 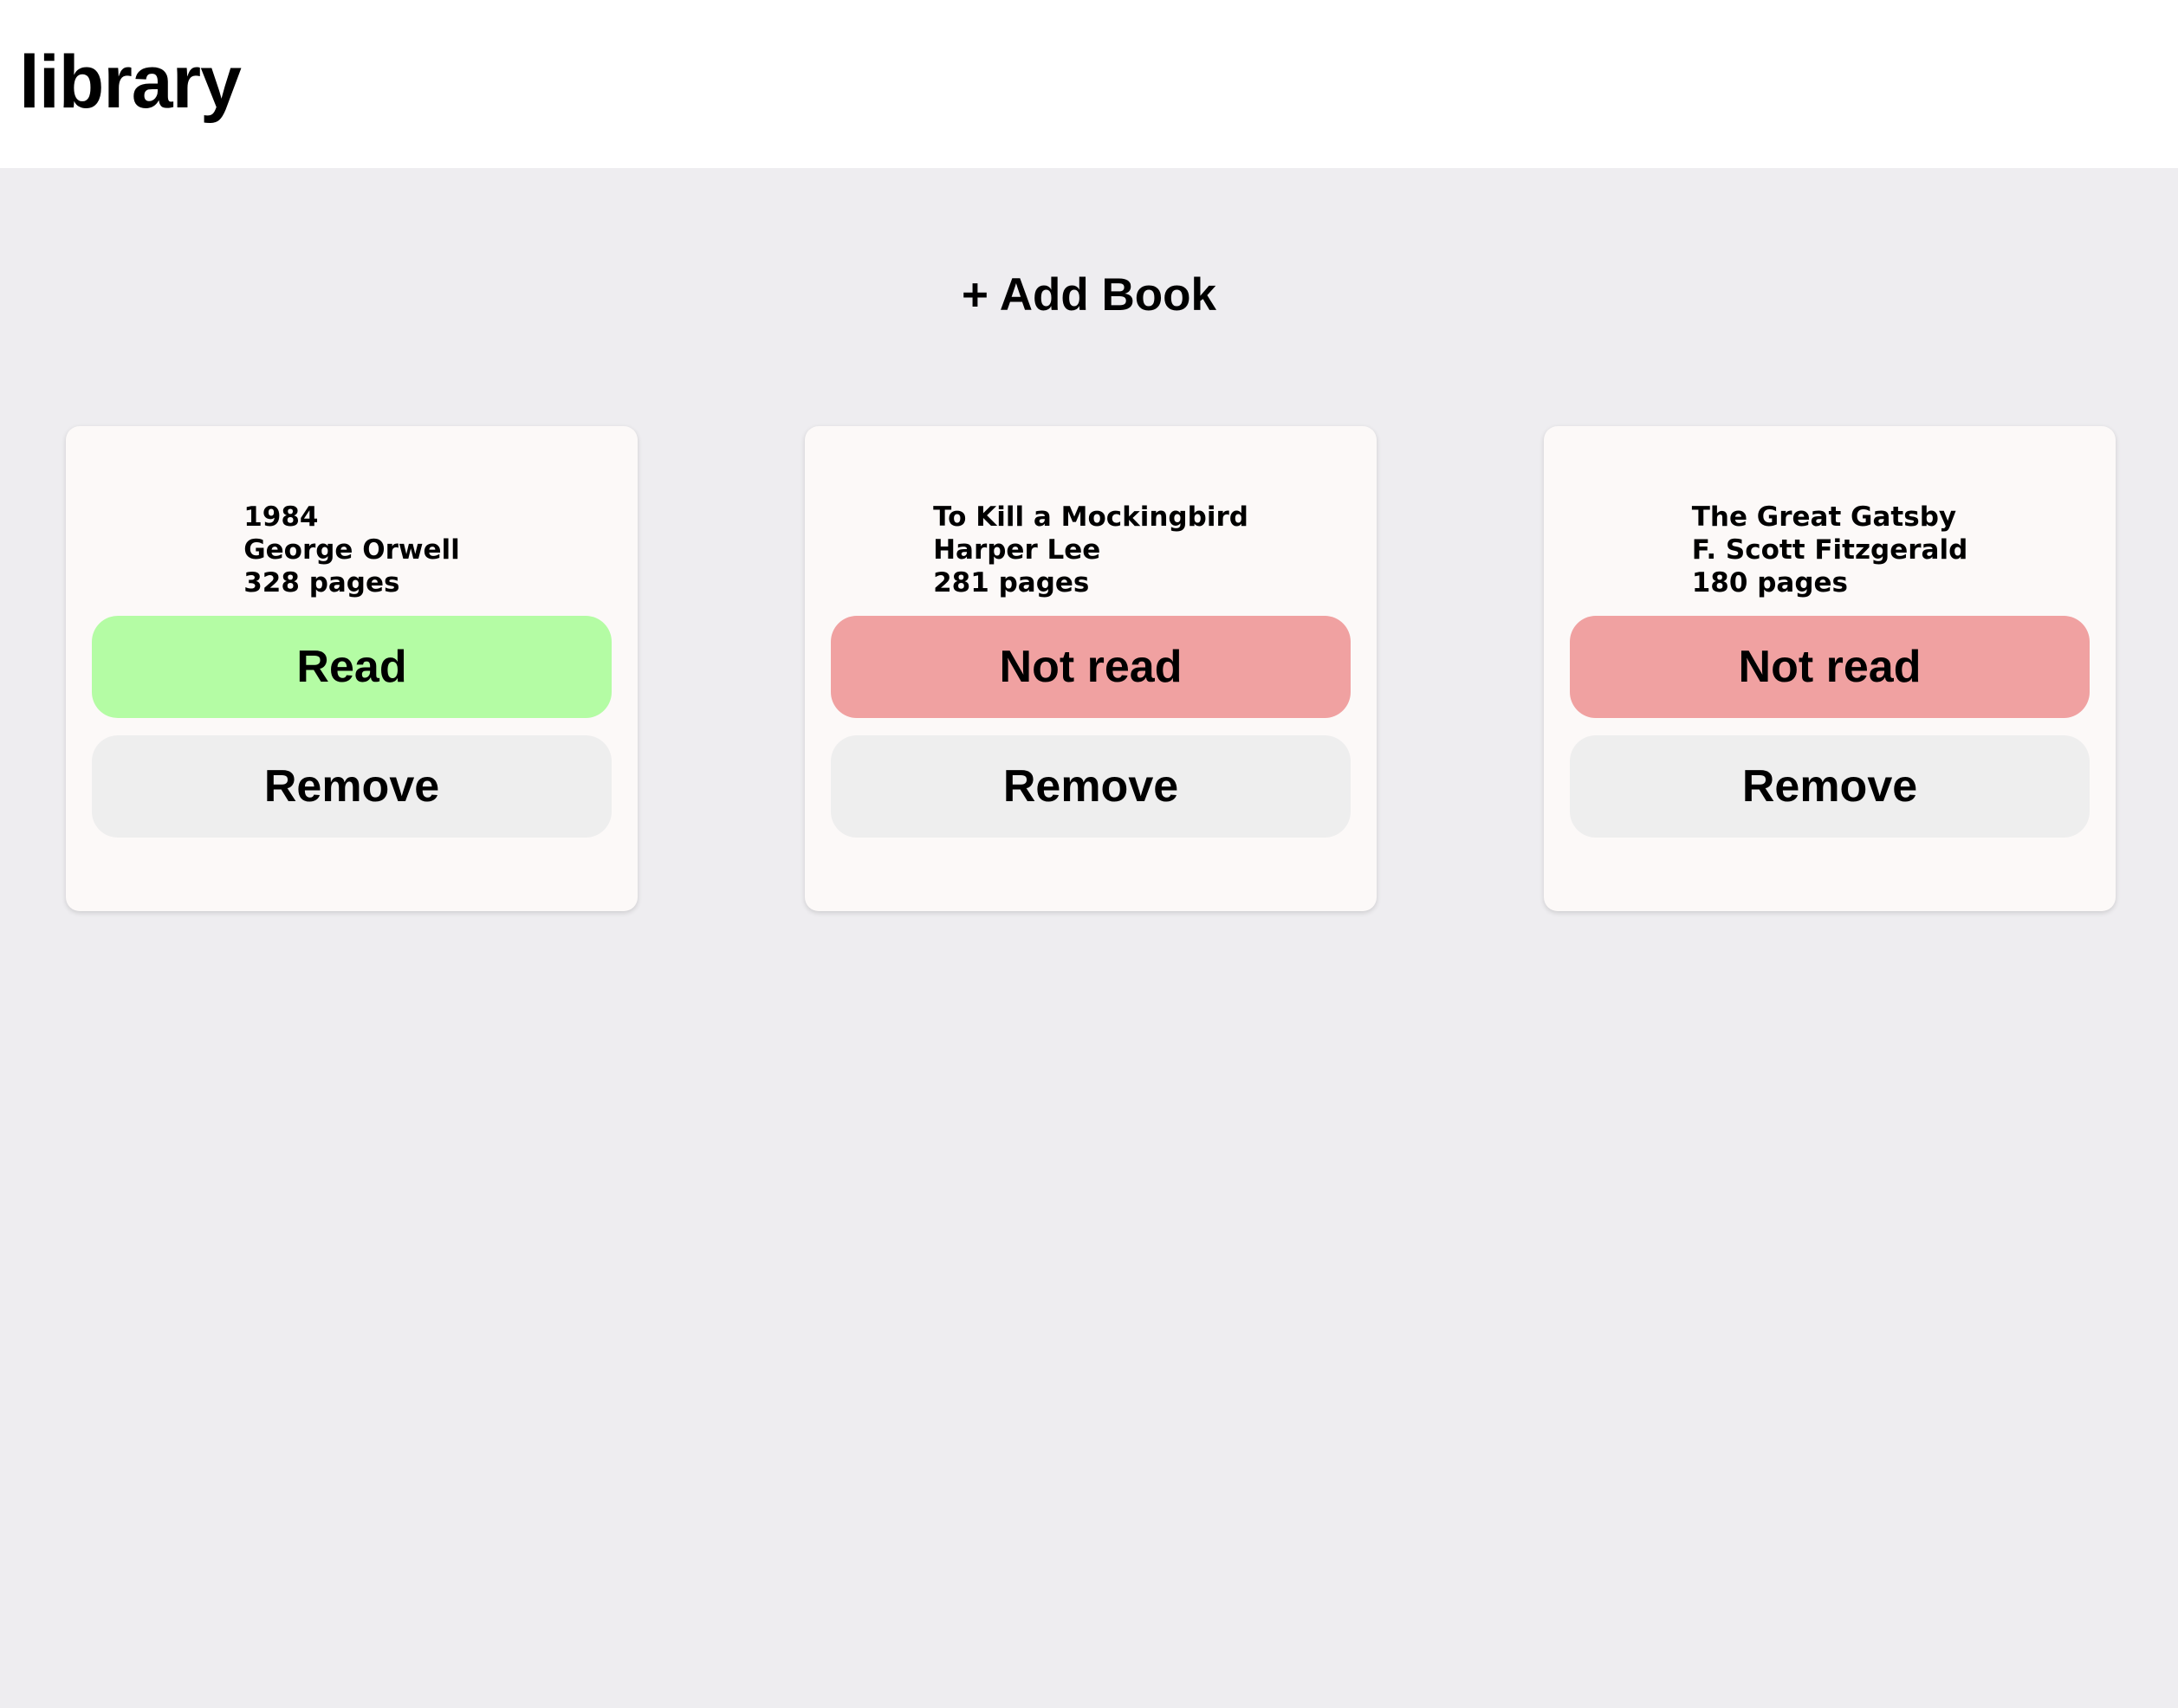 What do you see at coordinates (321, 582) in the screenshot?
I see `book-pages: 328 pages` at bounding box center [321, 582].